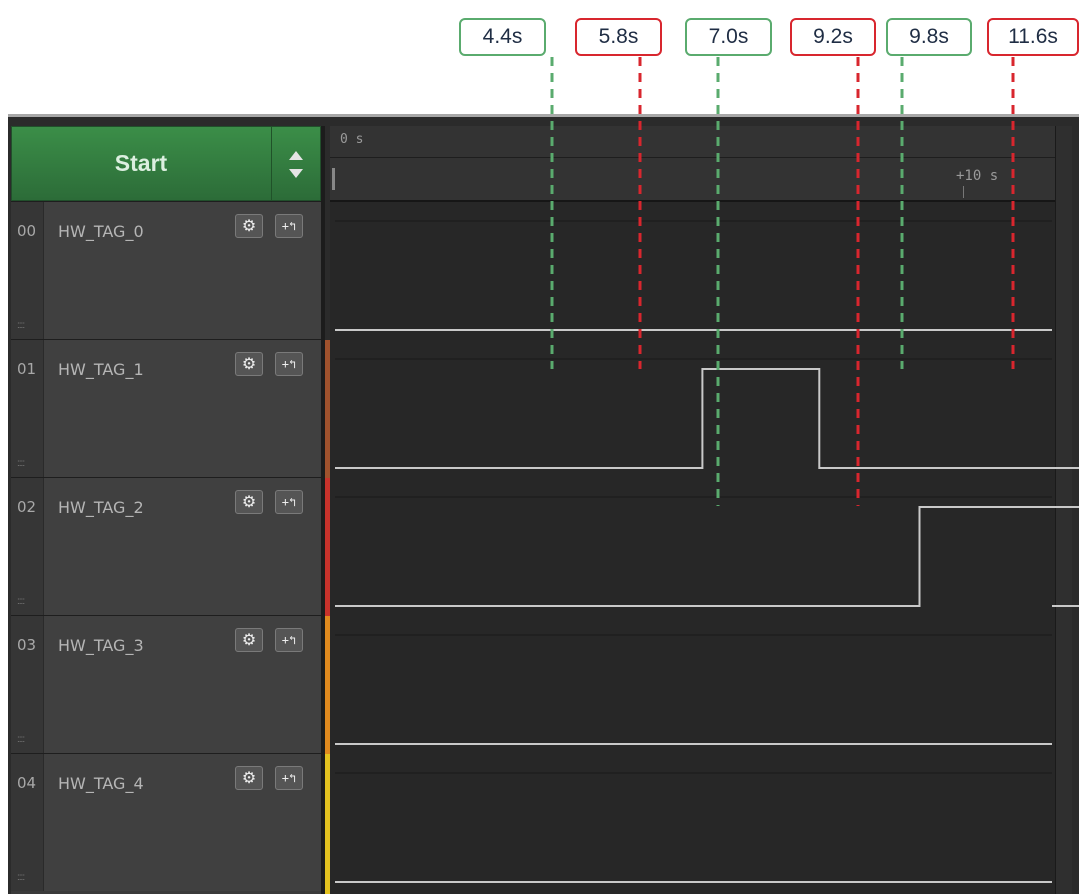 The image size is (1079, 894). What do you see at coordinates (166, 408) in the screenshot?
I see `channel-row-1: 01 :::: HW_TAG_1 ⚙ +↰` at bounding box center [166, 408].